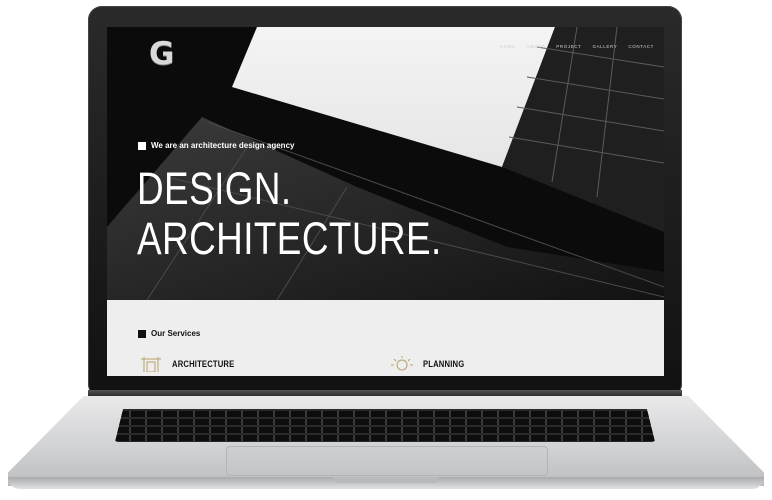  What do you see at coordinates (508, 46) in the screenshot?
I see `nav-item-home: Home` at bounding box center [508, 46].